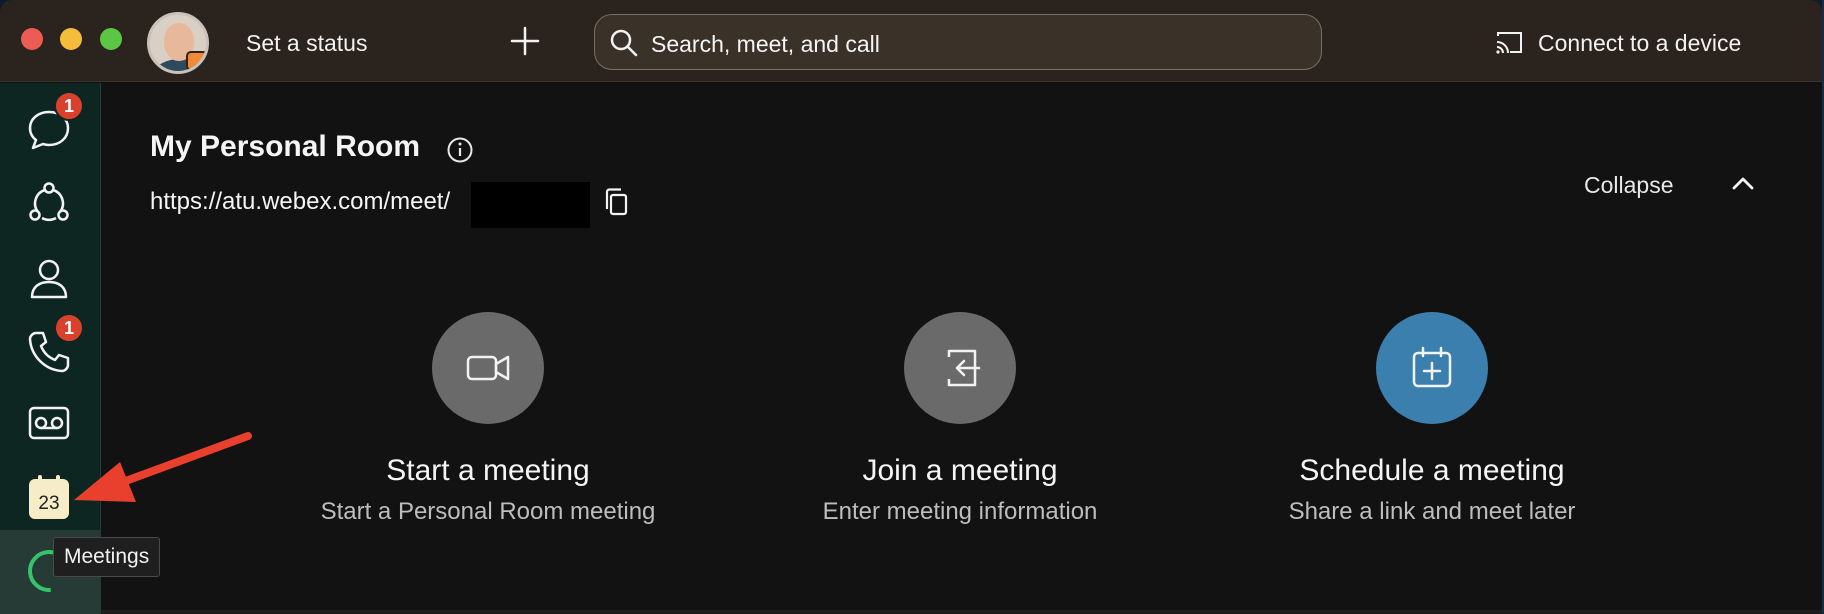 This screenshot has height=614, width=1824. What do you see at coordinates (1432, 511) in the screenshot?
I see `schedule-meeting-subtitle: Share a link and meet later` at bounding box center [1432, 511].